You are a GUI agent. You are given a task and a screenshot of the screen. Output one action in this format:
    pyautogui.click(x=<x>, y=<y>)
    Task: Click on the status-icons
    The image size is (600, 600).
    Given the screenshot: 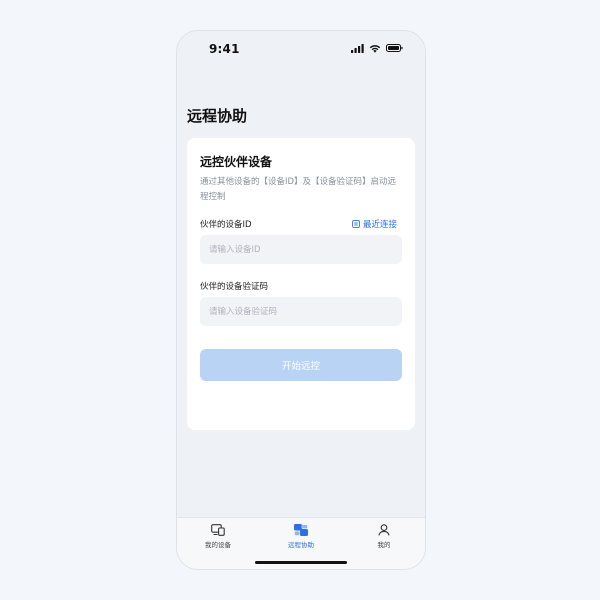 What is the action you would take?
    pyautogui.click(x=377, y=48)
    